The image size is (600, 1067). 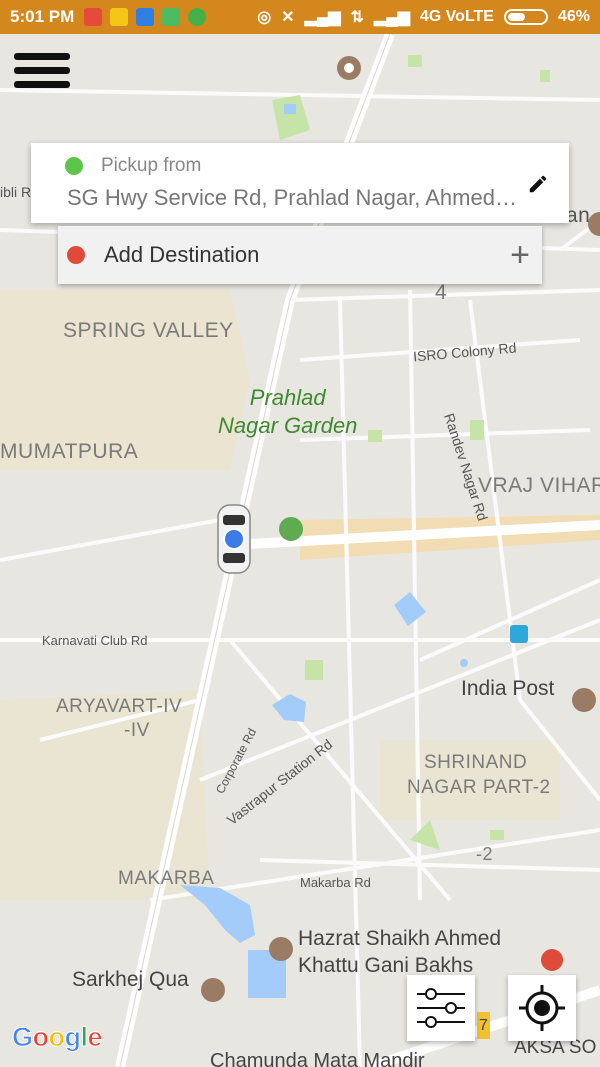 What do you see at coordinates (148, 330) in the screenshot?
I see `map-area-label: SPRING VALLEY` at bounding box center [148, 330].